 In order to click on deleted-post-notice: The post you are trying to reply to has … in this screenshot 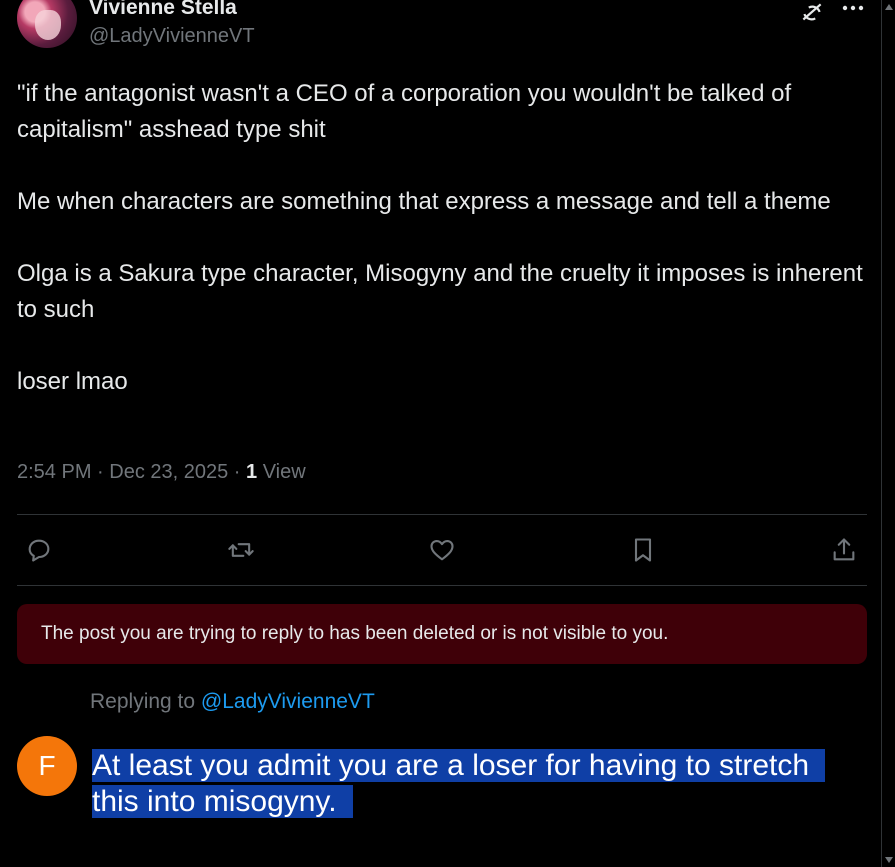, I will do `click(442, 634)`.